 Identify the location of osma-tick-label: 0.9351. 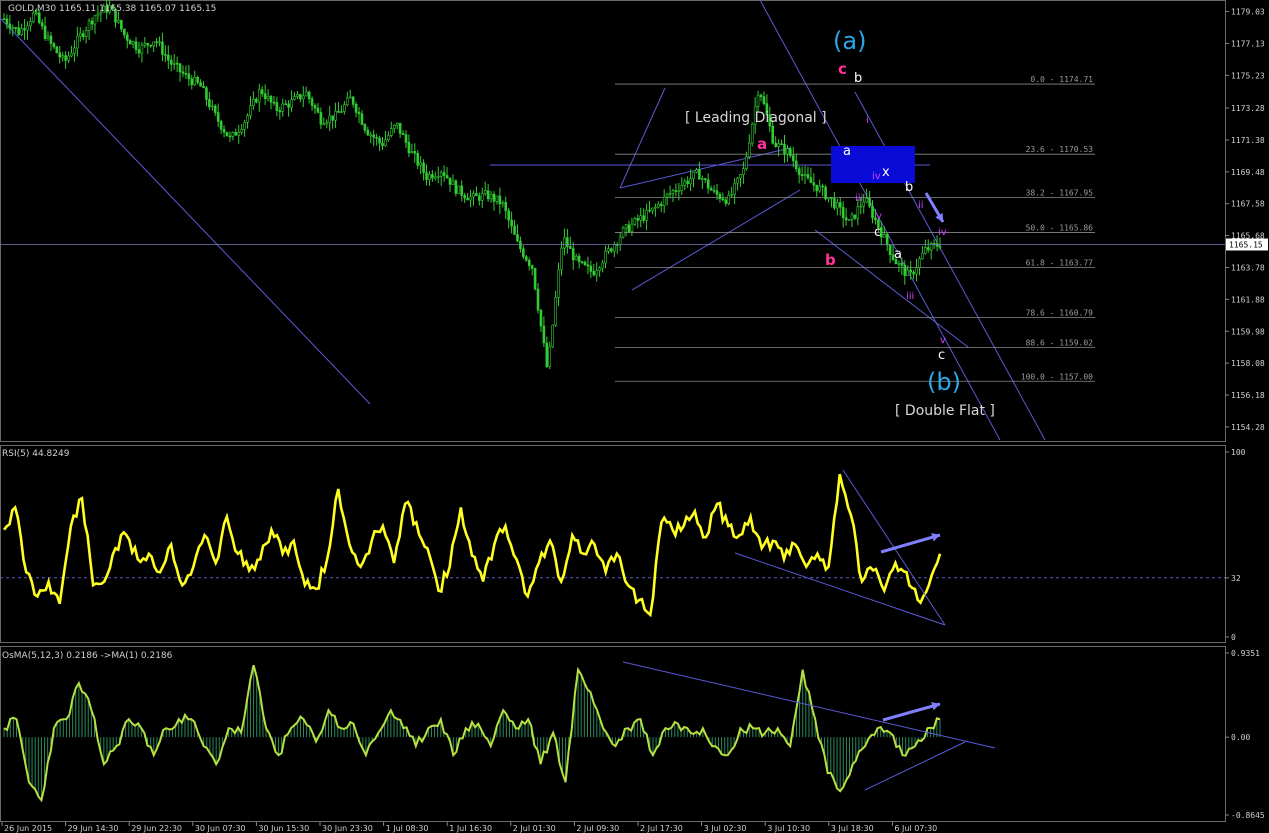
(1245, 653).